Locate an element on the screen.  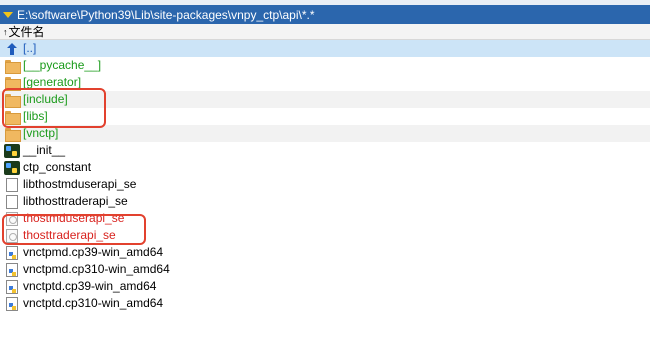
file-name: vnctpmd.cp310-win_amd64 is located at coordinates (96, 269).